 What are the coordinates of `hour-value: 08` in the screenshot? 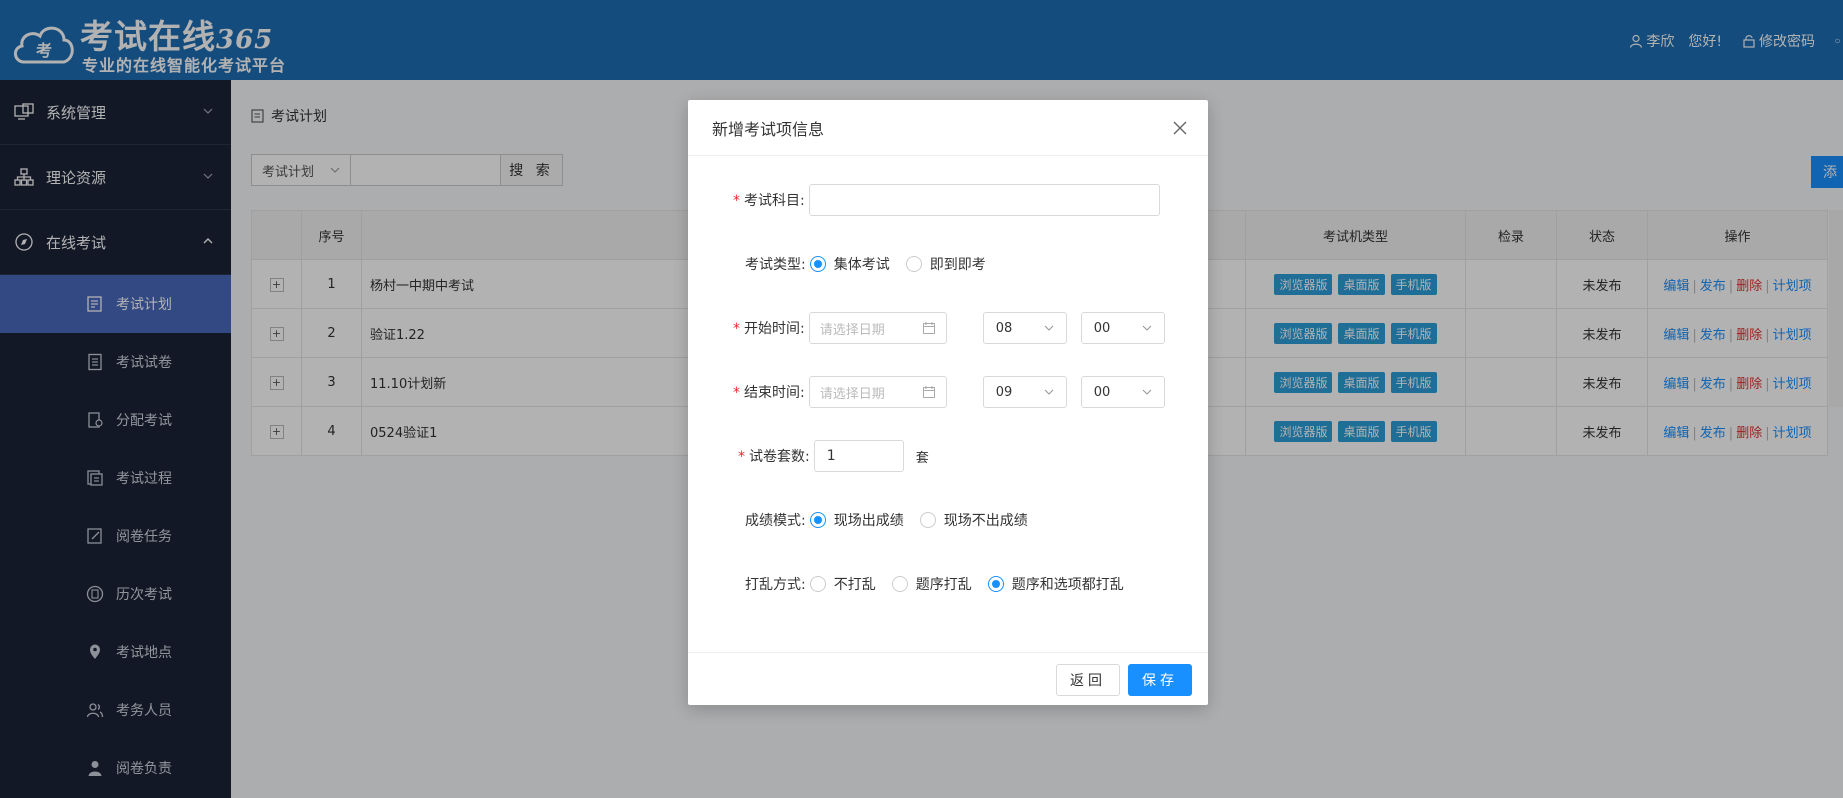 It's located at (1004, 328).